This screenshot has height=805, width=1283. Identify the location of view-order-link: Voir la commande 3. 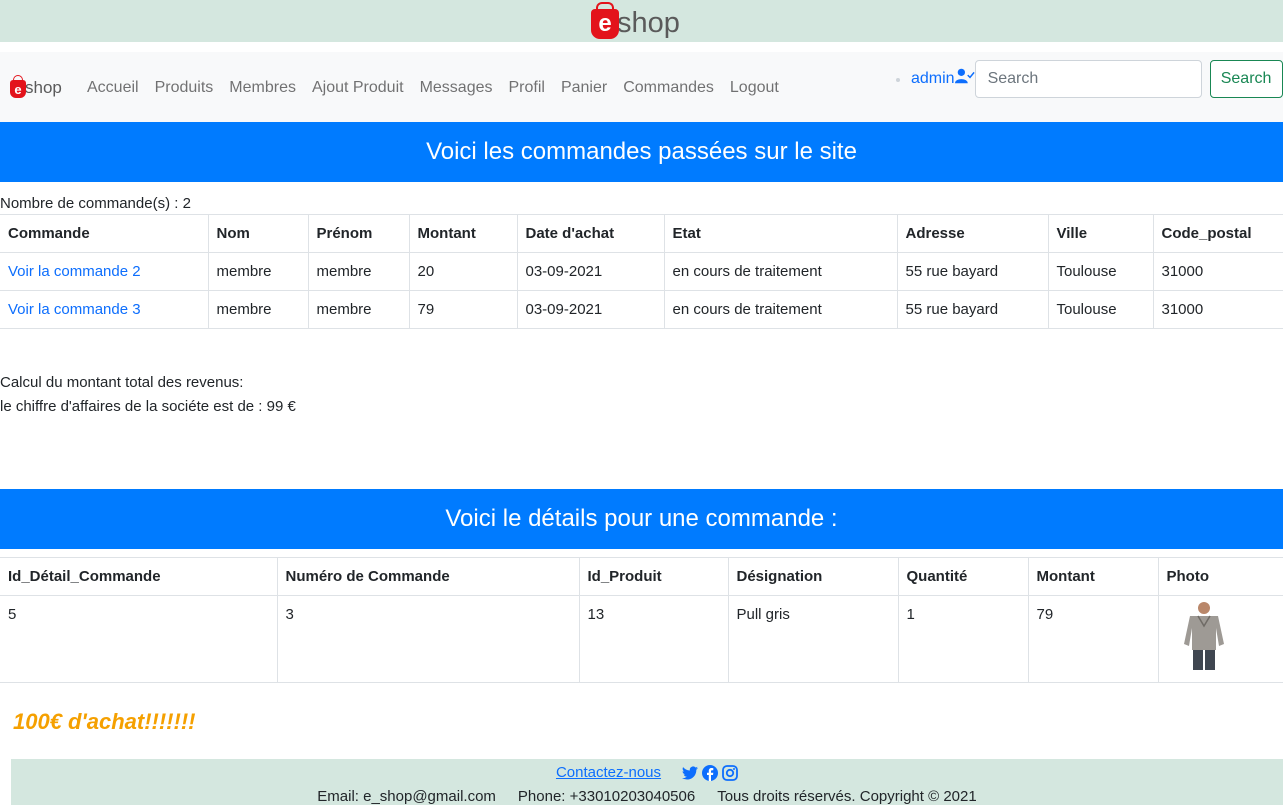
(74, 309).